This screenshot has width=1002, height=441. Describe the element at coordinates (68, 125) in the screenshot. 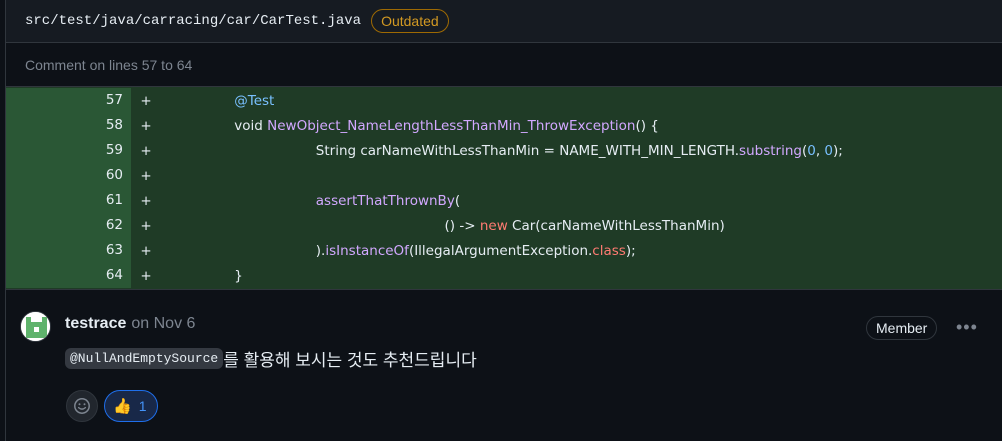

I see `line-number: 58` at that location.